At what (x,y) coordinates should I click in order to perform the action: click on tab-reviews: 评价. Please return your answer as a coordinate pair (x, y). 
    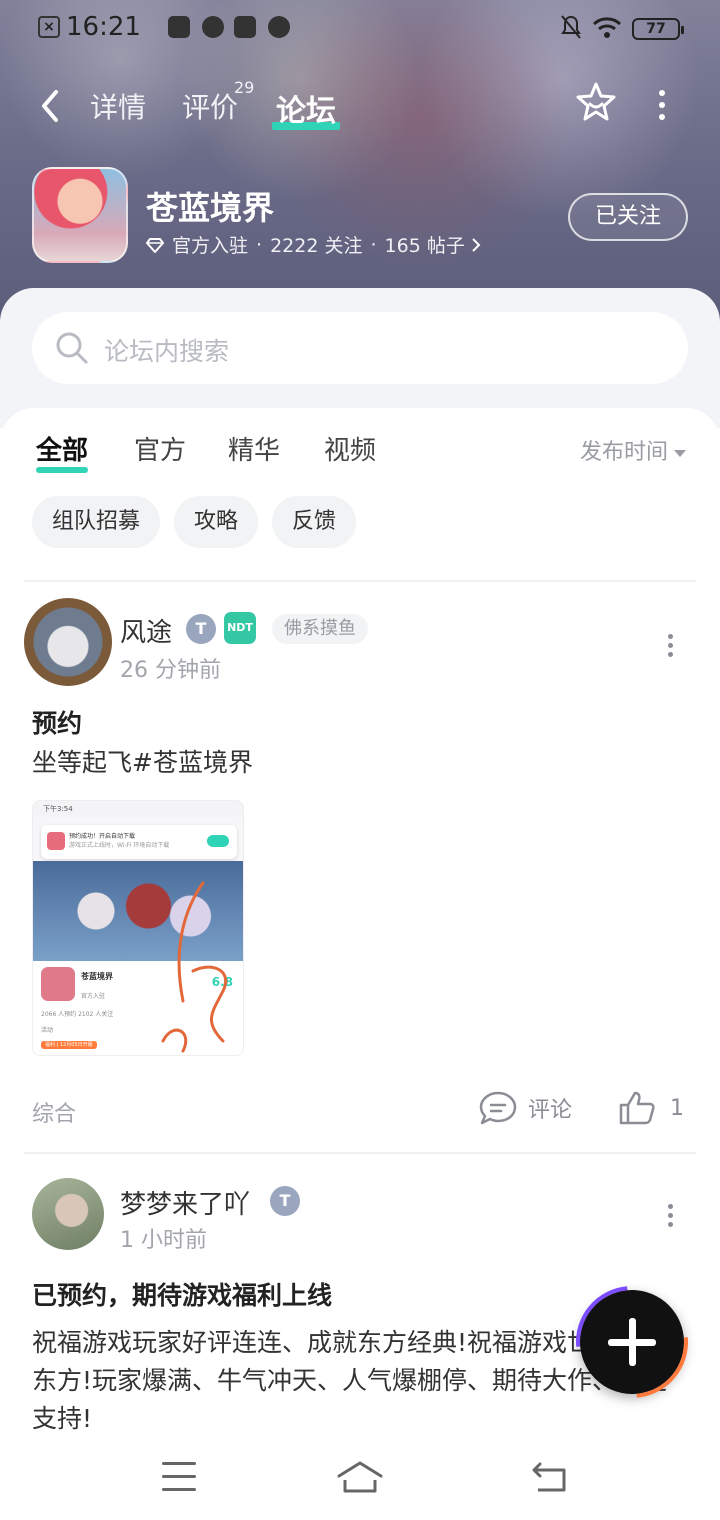
    Looking at the image, I should click on (210, 106).